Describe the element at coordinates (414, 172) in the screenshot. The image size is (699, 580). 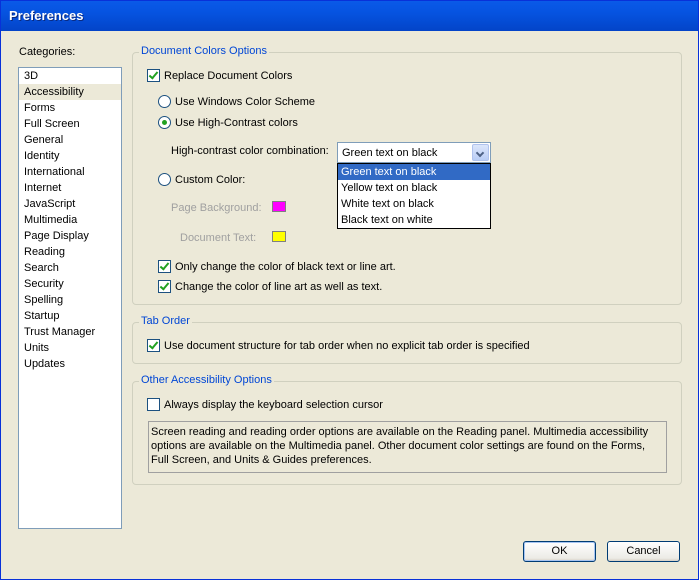
I see `combo-option: Green text on black` at that location.